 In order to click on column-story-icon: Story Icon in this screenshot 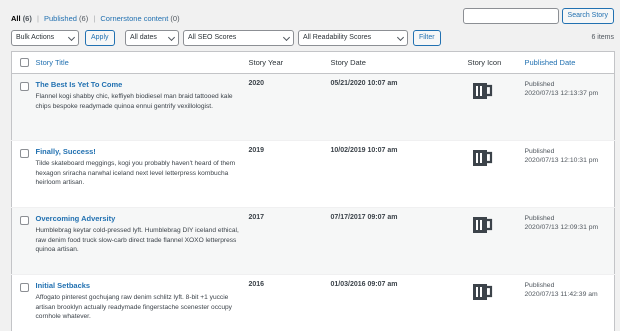, I will do `click(492, 62)`.